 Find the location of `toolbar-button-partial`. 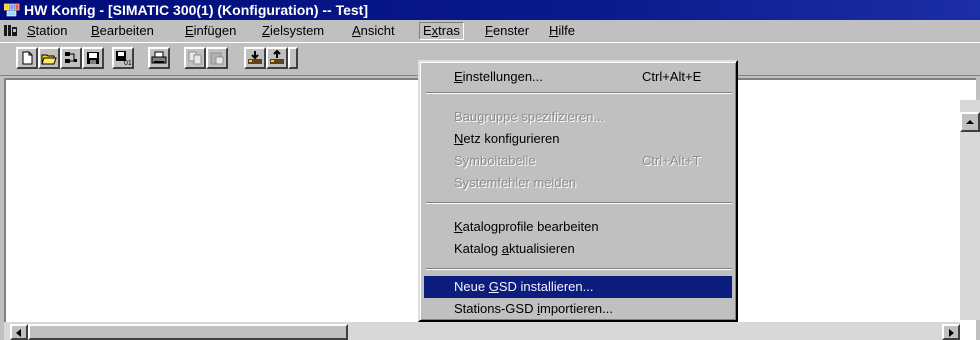

toolbar-button-partial is located at coordinates (293, 58).